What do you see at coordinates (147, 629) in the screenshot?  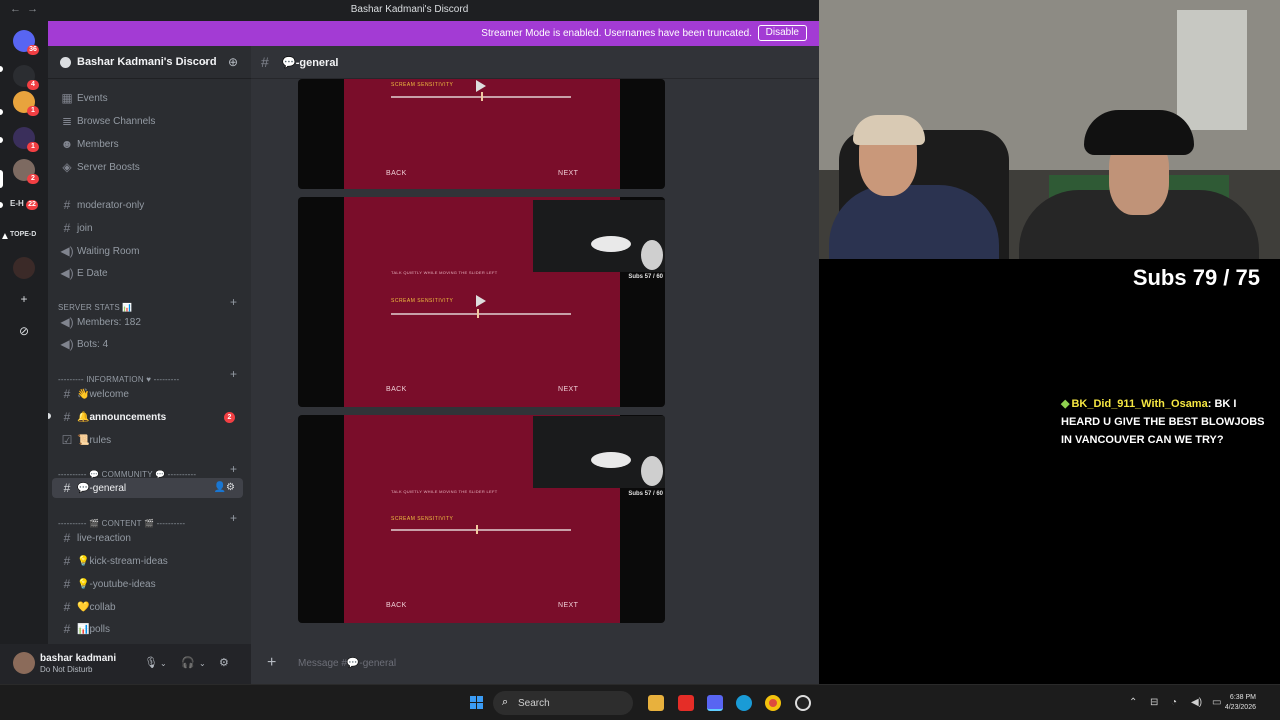 I see `channel-polls: # 📊polls` at bounding box center [147, 629].